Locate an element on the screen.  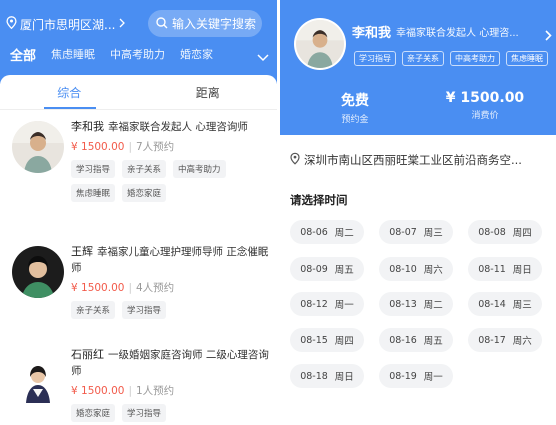
detail-tag-list: 学习指导 亲子关系 中高考助力 焦虑睡眠 is located at coordinates (454, 58).